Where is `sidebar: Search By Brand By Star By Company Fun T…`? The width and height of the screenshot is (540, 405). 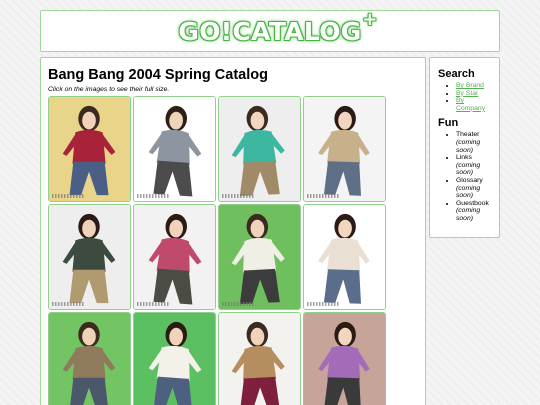 sidebar: Search By Brand By Star By Company Fun T… is located at coordinates (464, 147).